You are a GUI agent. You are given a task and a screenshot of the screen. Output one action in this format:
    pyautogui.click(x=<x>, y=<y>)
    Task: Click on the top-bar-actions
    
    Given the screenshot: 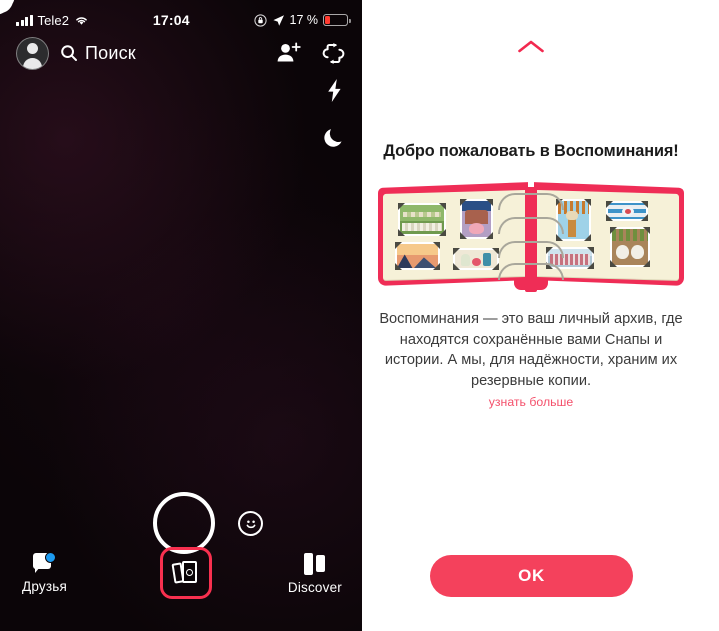 What is the action you would take?
    pyautogui.click(x=319, y=53)
    